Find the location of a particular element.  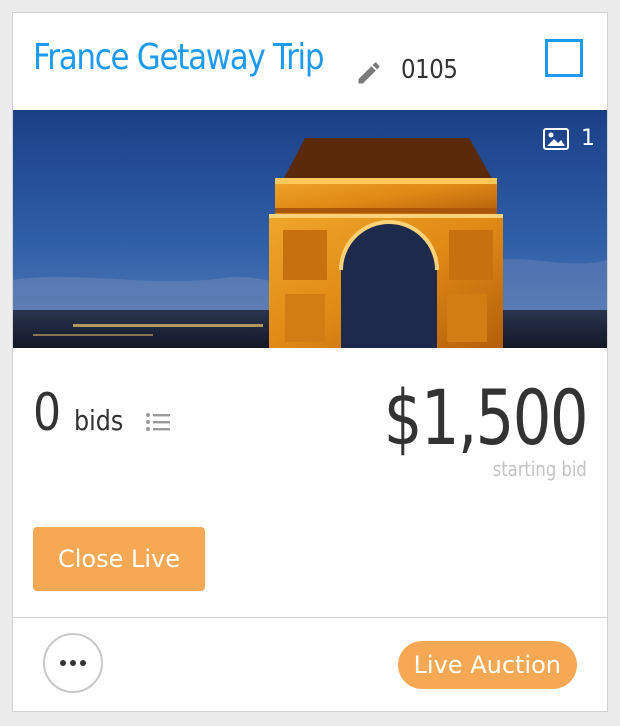

price-caption: starting bid is located at coordinates (539, 469).